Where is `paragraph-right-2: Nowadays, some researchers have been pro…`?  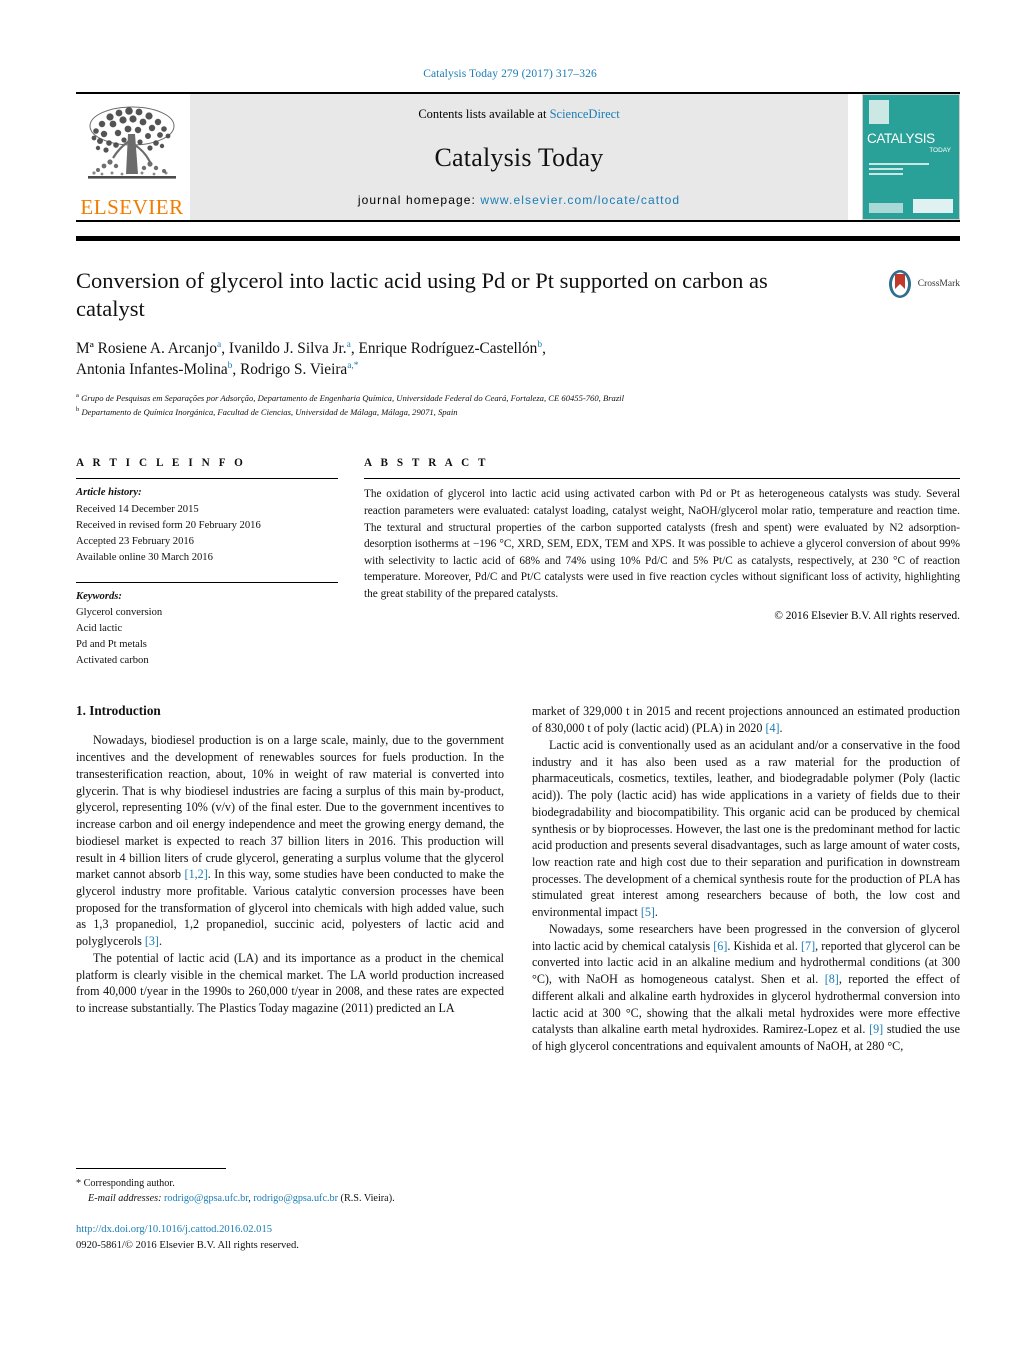
paragraph-right-2: Nowadays, some researchers have been pro… is located at coordinates (746, 987).